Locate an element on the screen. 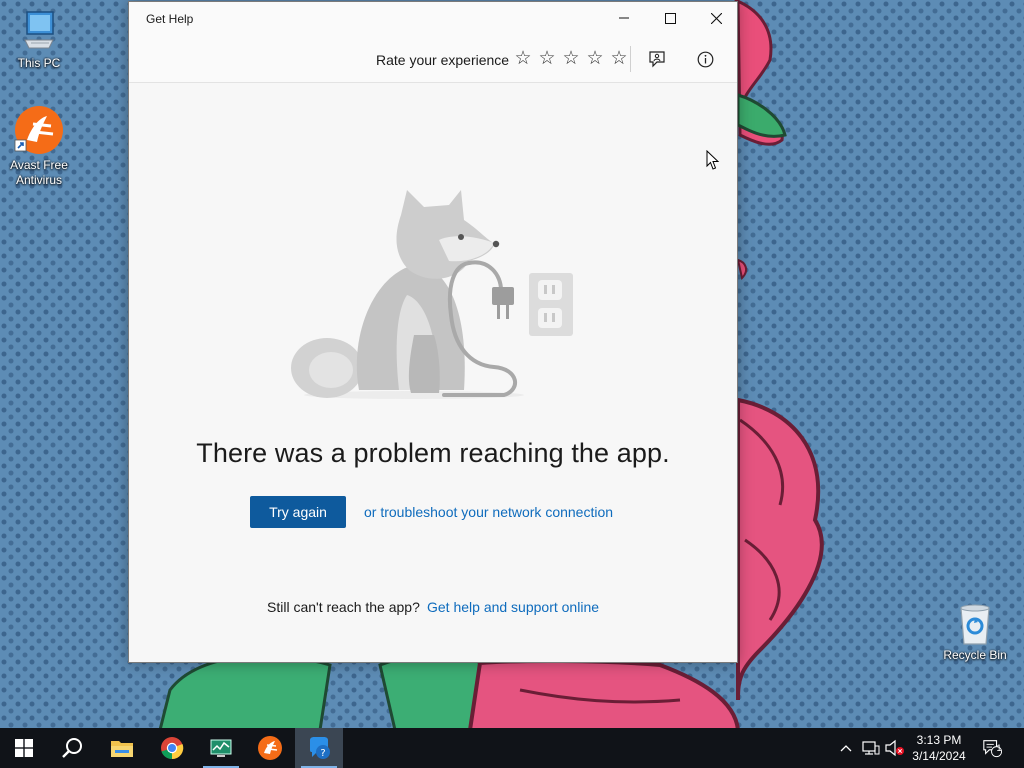 The width and height of the screenshot is (1024, 768). computer-icon is located at coordinates (39, 30).